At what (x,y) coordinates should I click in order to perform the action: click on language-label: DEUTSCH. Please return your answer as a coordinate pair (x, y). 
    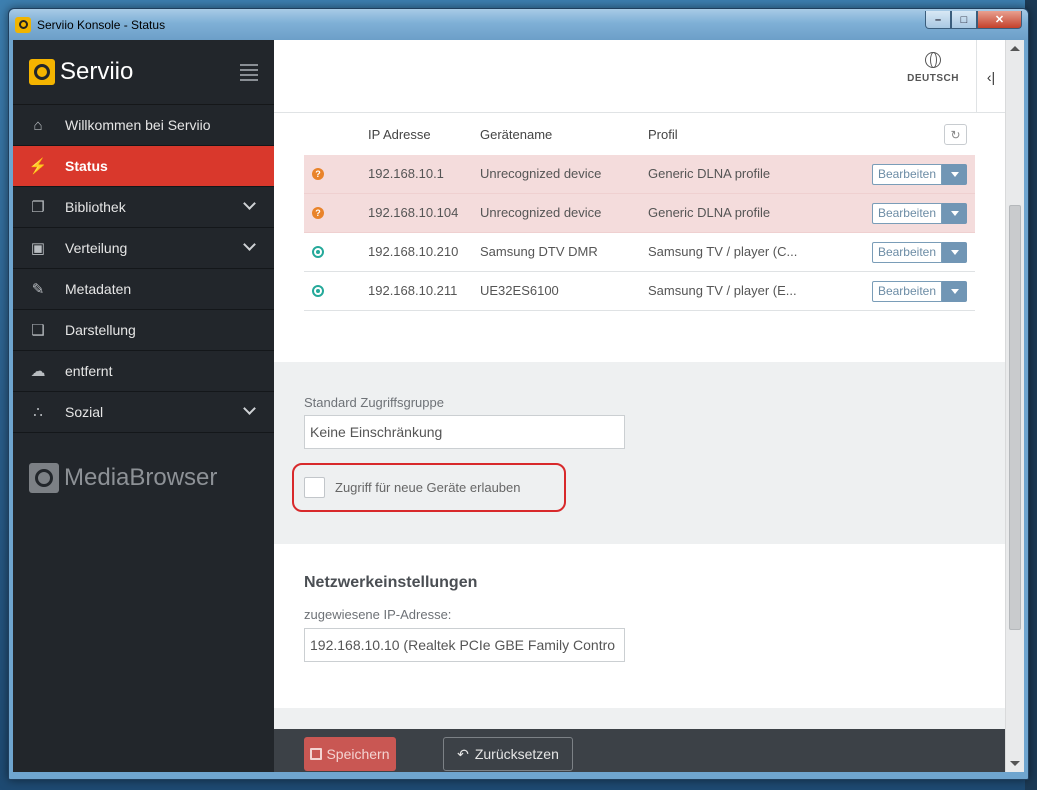
    Looking at the image, I should click on (933, 78).